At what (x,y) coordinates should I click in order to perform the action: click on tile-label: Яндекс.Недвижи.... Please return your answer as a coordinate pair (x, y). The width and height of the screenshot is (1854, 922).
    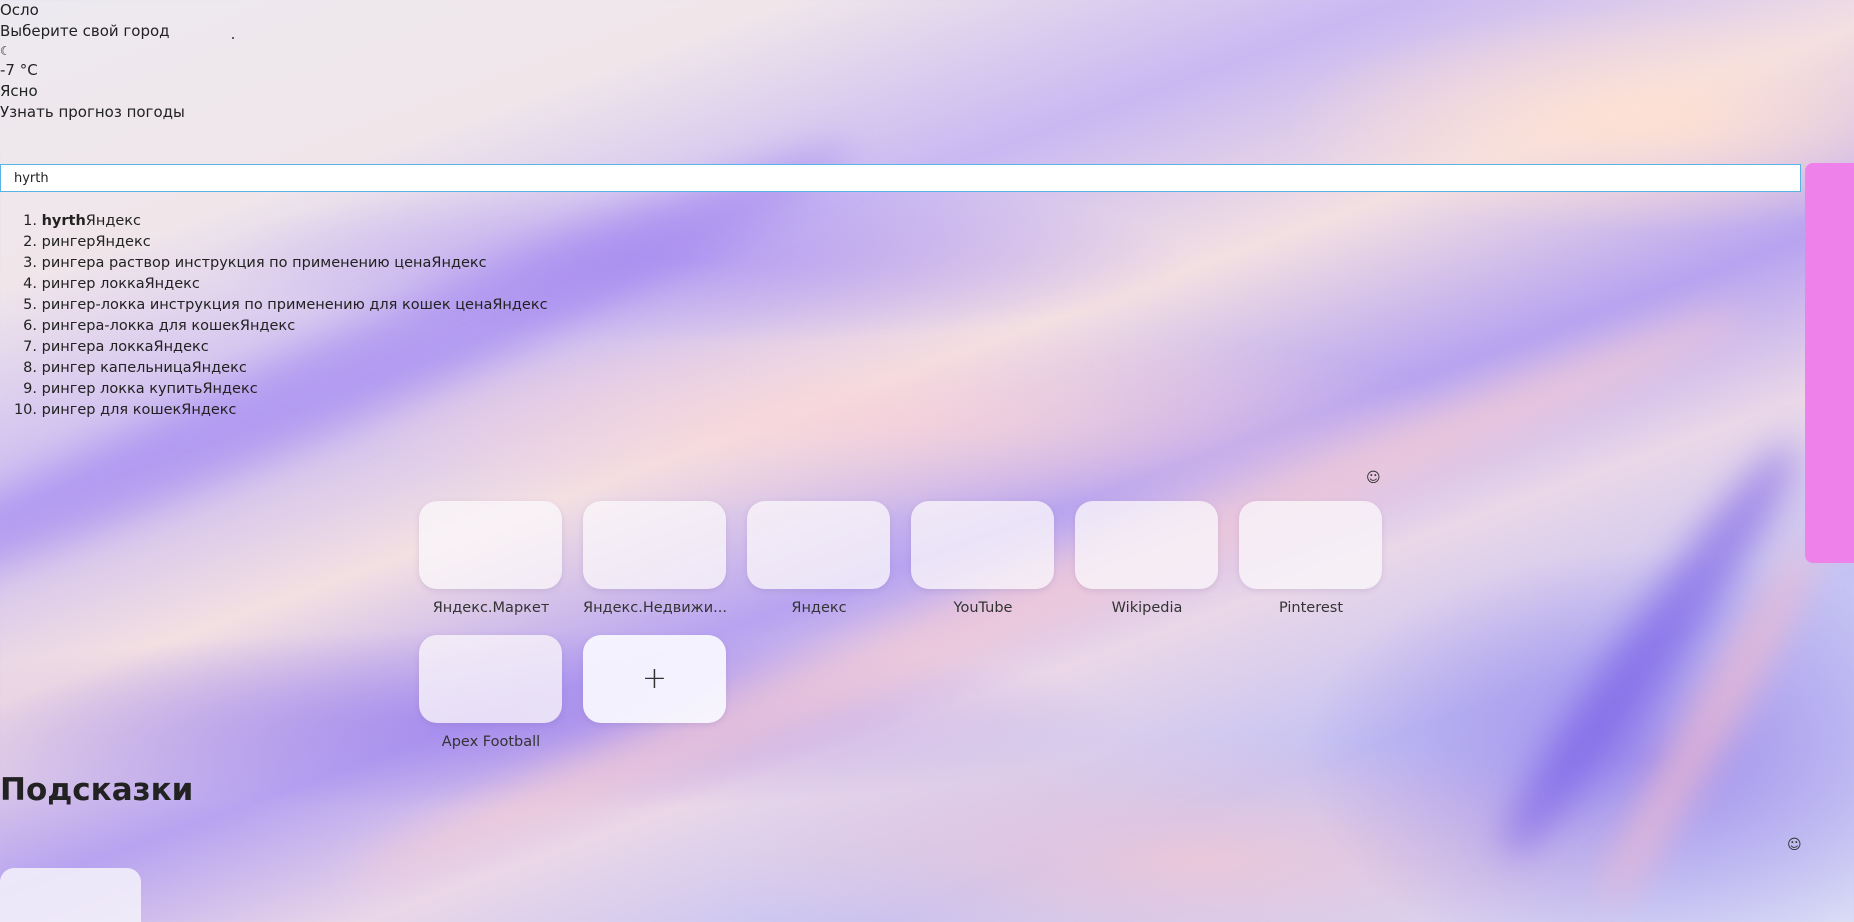
    Looking at the image, I should click on (655, 608).